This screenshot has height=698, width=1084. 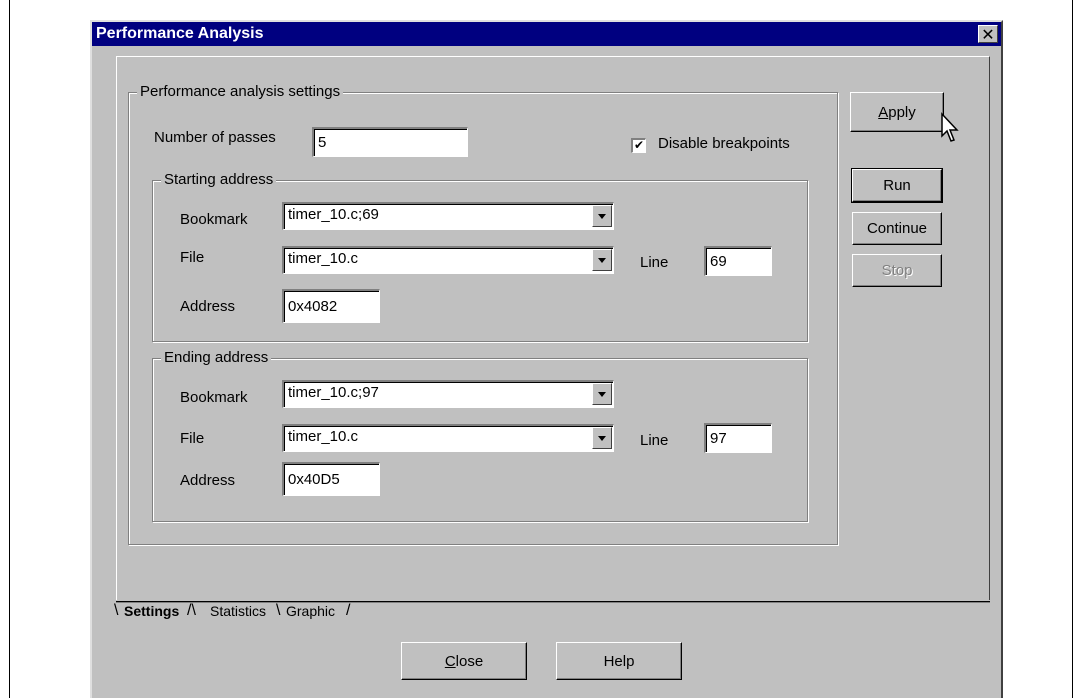 I want to click on disable-breakpoints-checkbox: ✔, so click(x=638, y=145).